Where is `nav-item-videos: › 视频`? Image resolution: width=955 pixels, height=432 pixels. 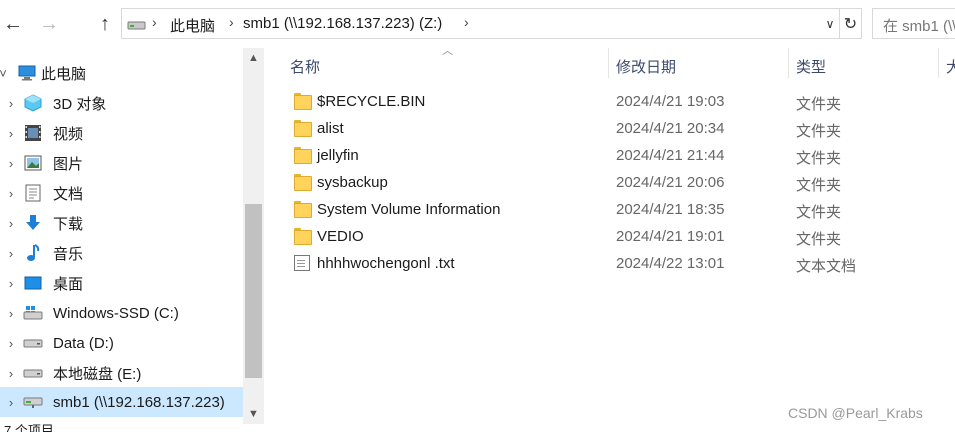 nav-item-videos: › 视频 is located at coordinates (121, 133).